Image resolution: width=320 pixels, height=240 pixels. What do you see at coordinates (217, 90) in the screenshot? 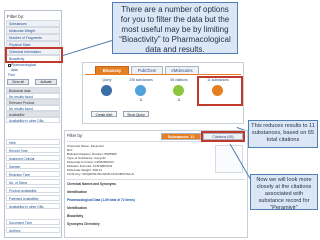
I see `filtered-icon` at bounding box center [217, 90].